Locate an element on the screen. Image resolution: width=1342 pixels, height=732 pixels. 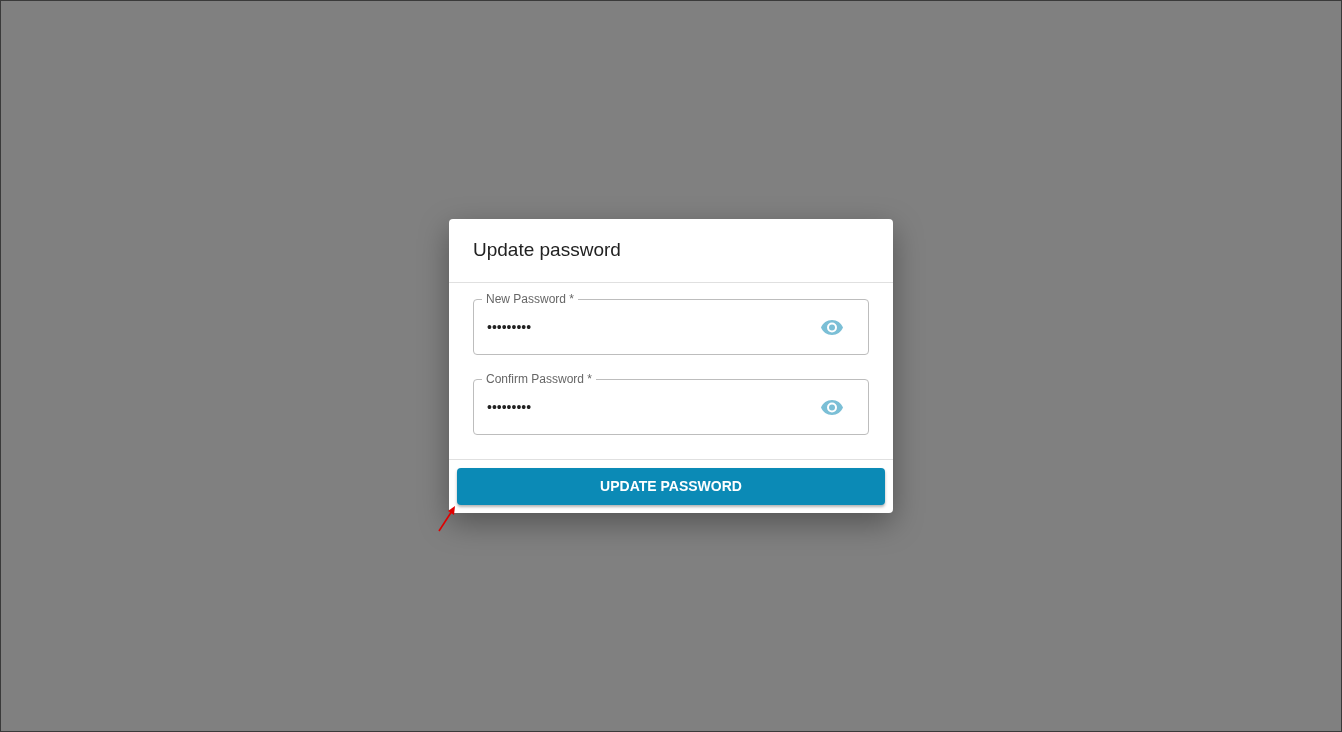
annotation-arrow is located at coordinates (447, 519).